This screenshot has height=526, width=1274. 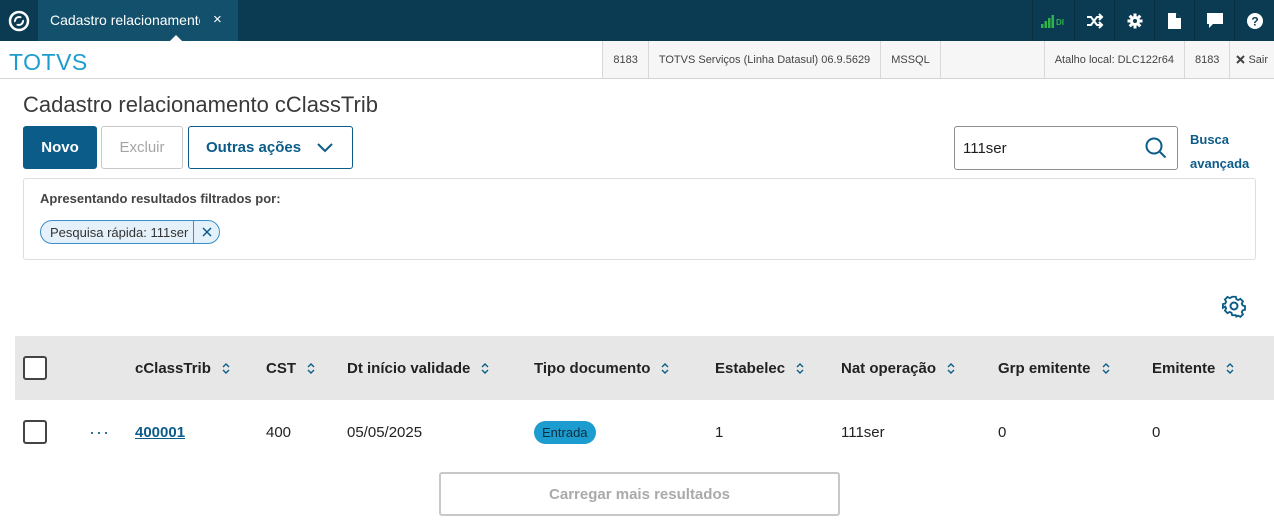 What do you see at coordinates (99, 432) in the screenshot?
I see `row-actions-menu: ···` at bounding box center [99, 432].